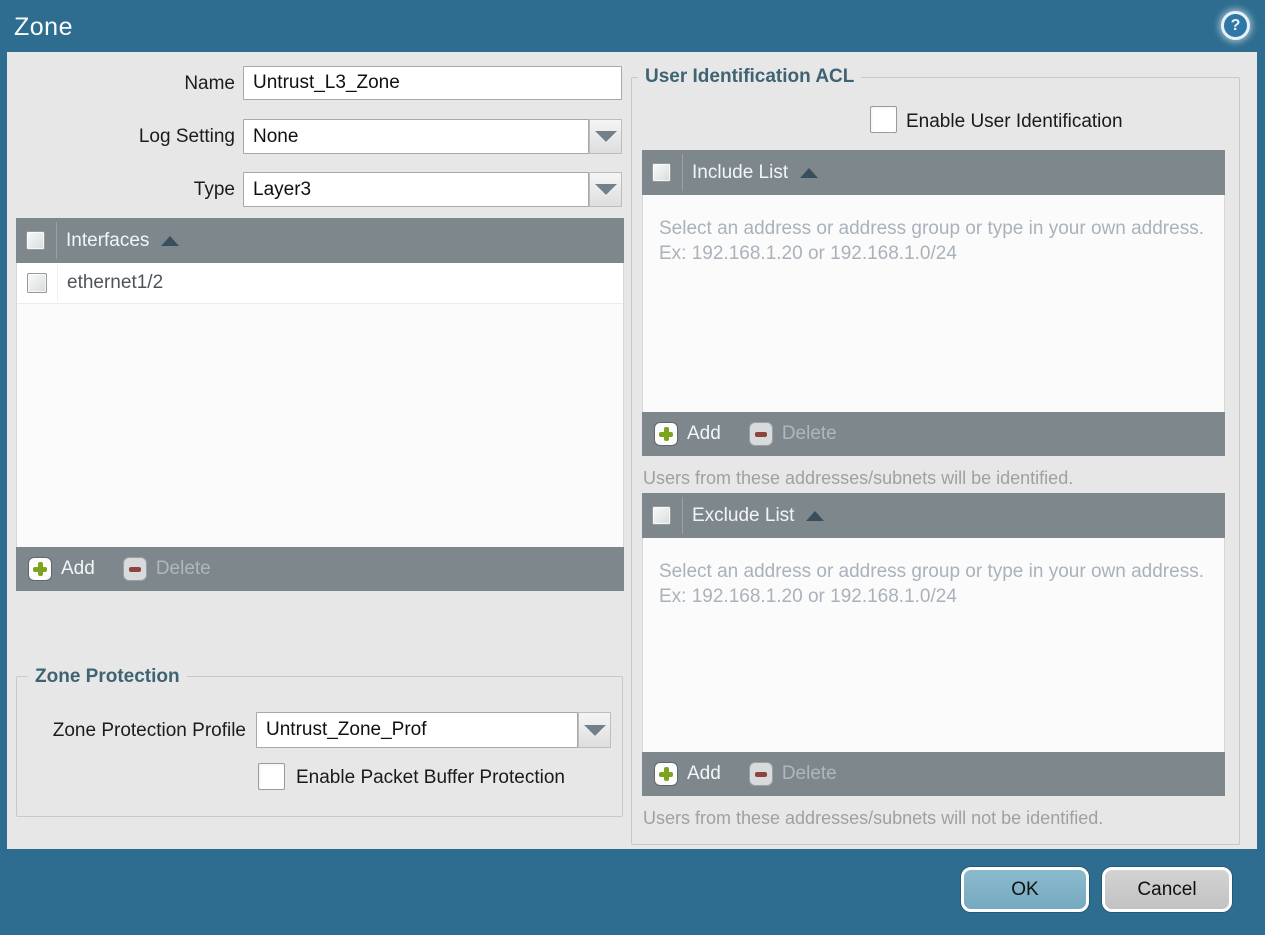 The height and width of the screenshot is (935, 1265). I want to click on include-list-header-label: Include List, so click(740, 172).